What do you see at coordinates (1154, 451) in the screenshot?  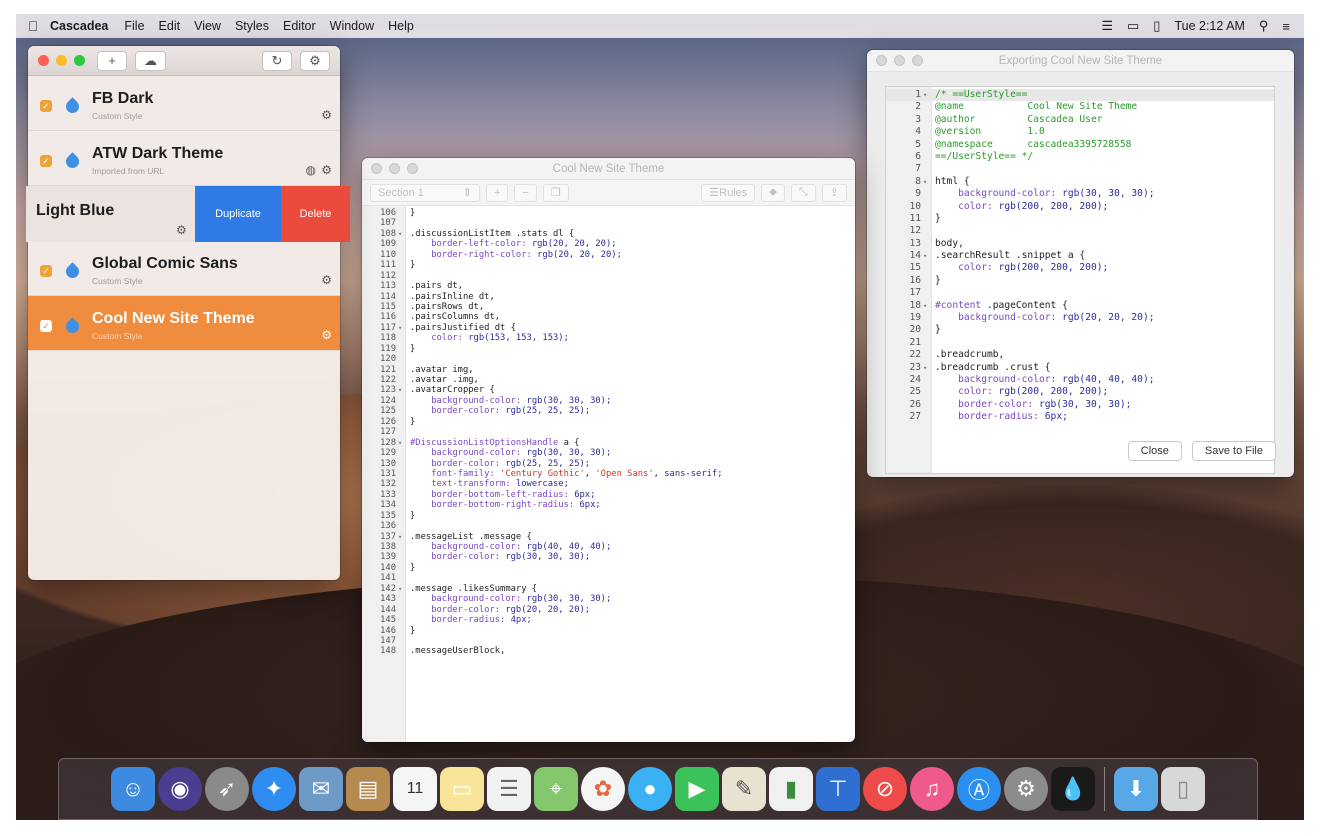 I see `close-button: Close` at bounding box center [1154, 451].